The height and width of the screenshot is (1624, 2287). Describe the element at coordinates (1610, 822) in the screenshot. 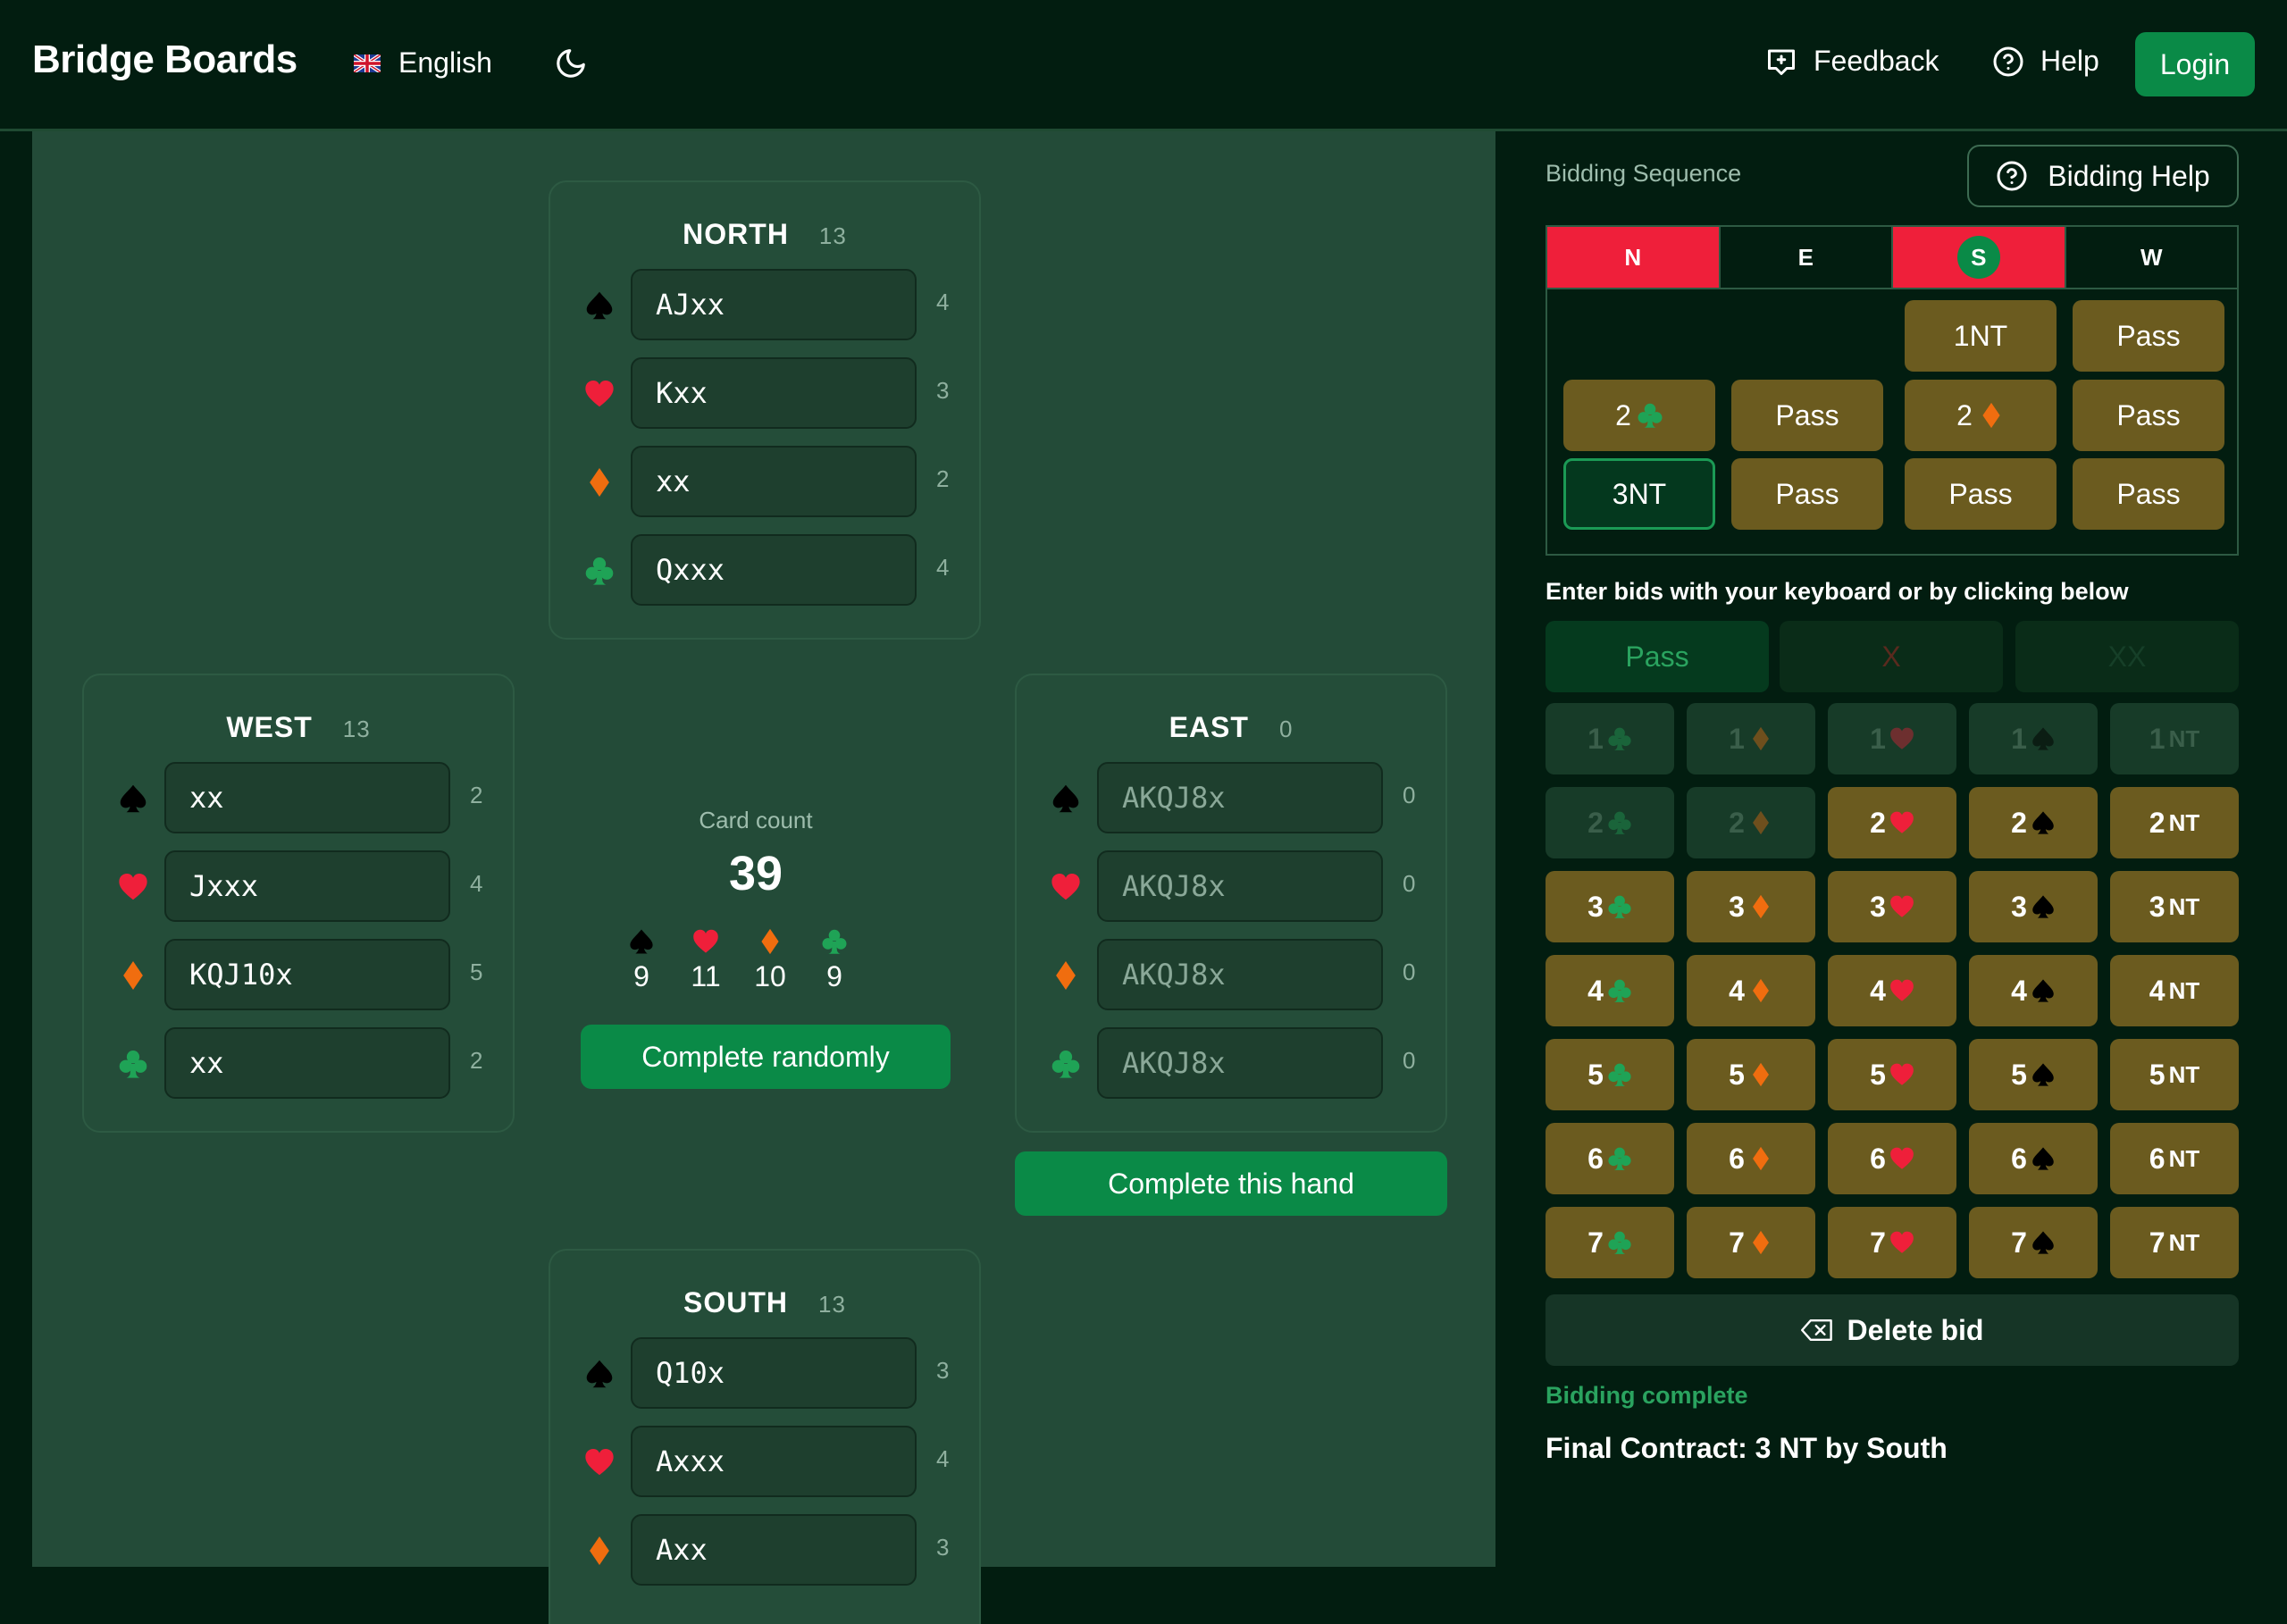

I see `bid-2-clubs: 2` at that location.